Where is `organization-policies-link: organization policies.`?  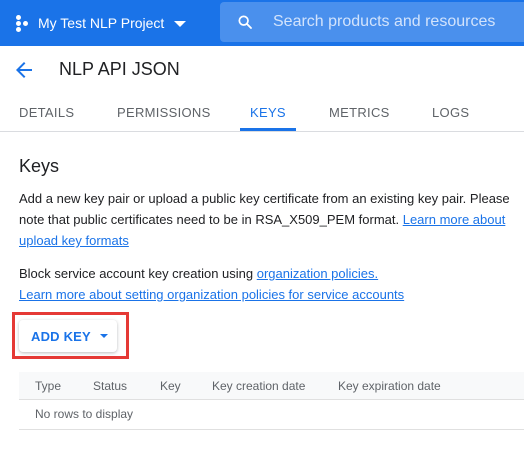 organization-policies-link: organization policies. is located at coordinates (317, 273).